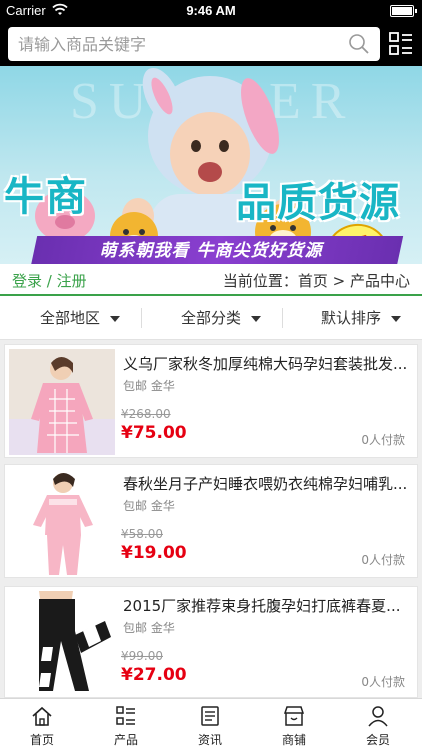 Image resolution: width=422 pixels, height=750 pixels. I want to click on breadcrumb-bar: 登录 / 注册 当前位置：首页 > 产品中心, so click(211, 279).